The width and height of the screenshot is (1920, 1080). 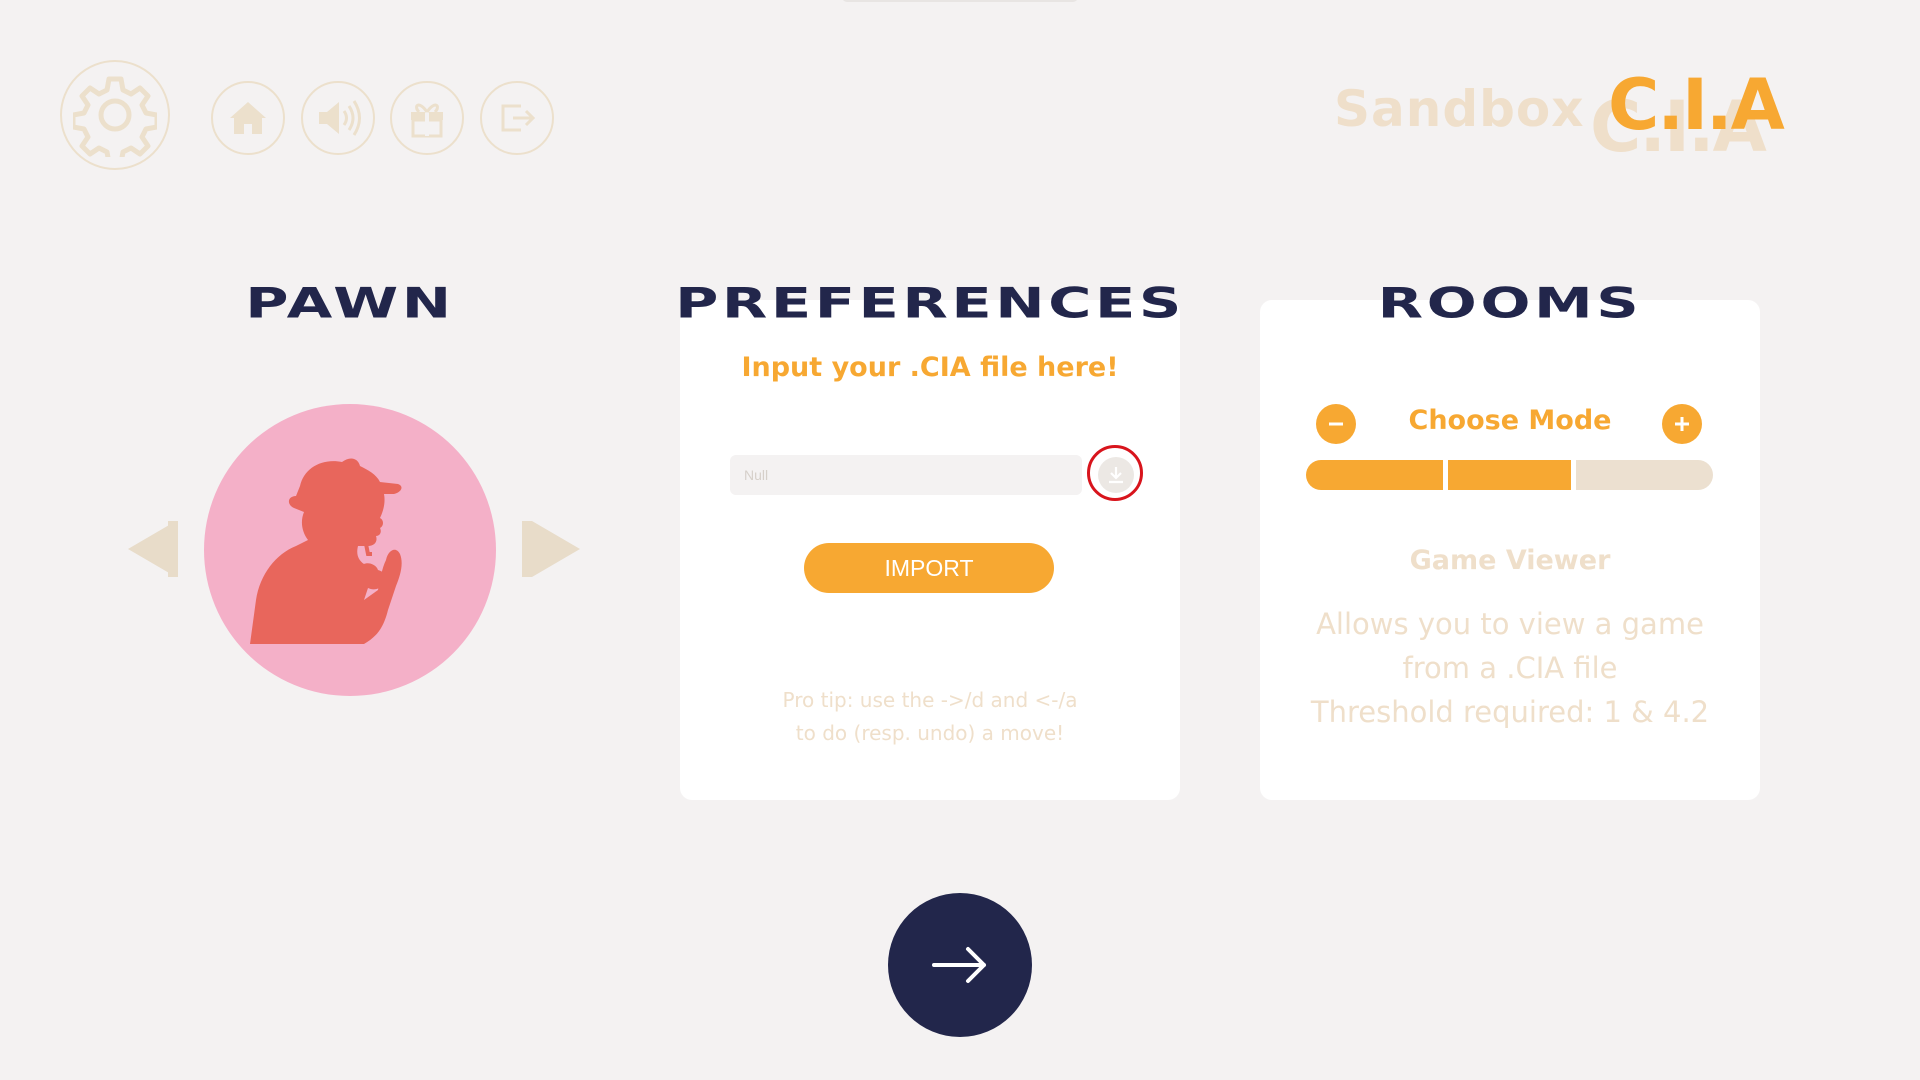 I want to click on preferences-title: PREFERENCES, so click(x=930, y=303).